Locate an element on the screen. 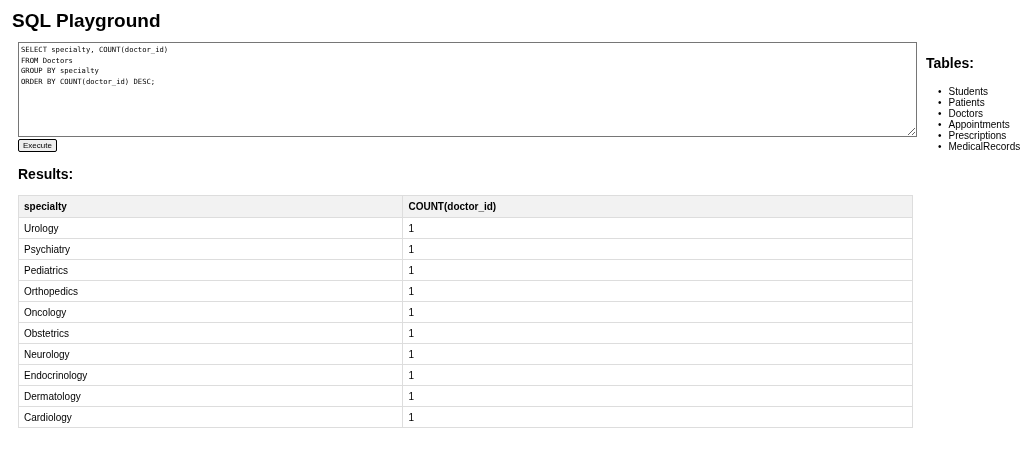 Image resolution: width=1024 pixels, height=462 pixels. results-heading: Results: is located at coordinates (46, 174).